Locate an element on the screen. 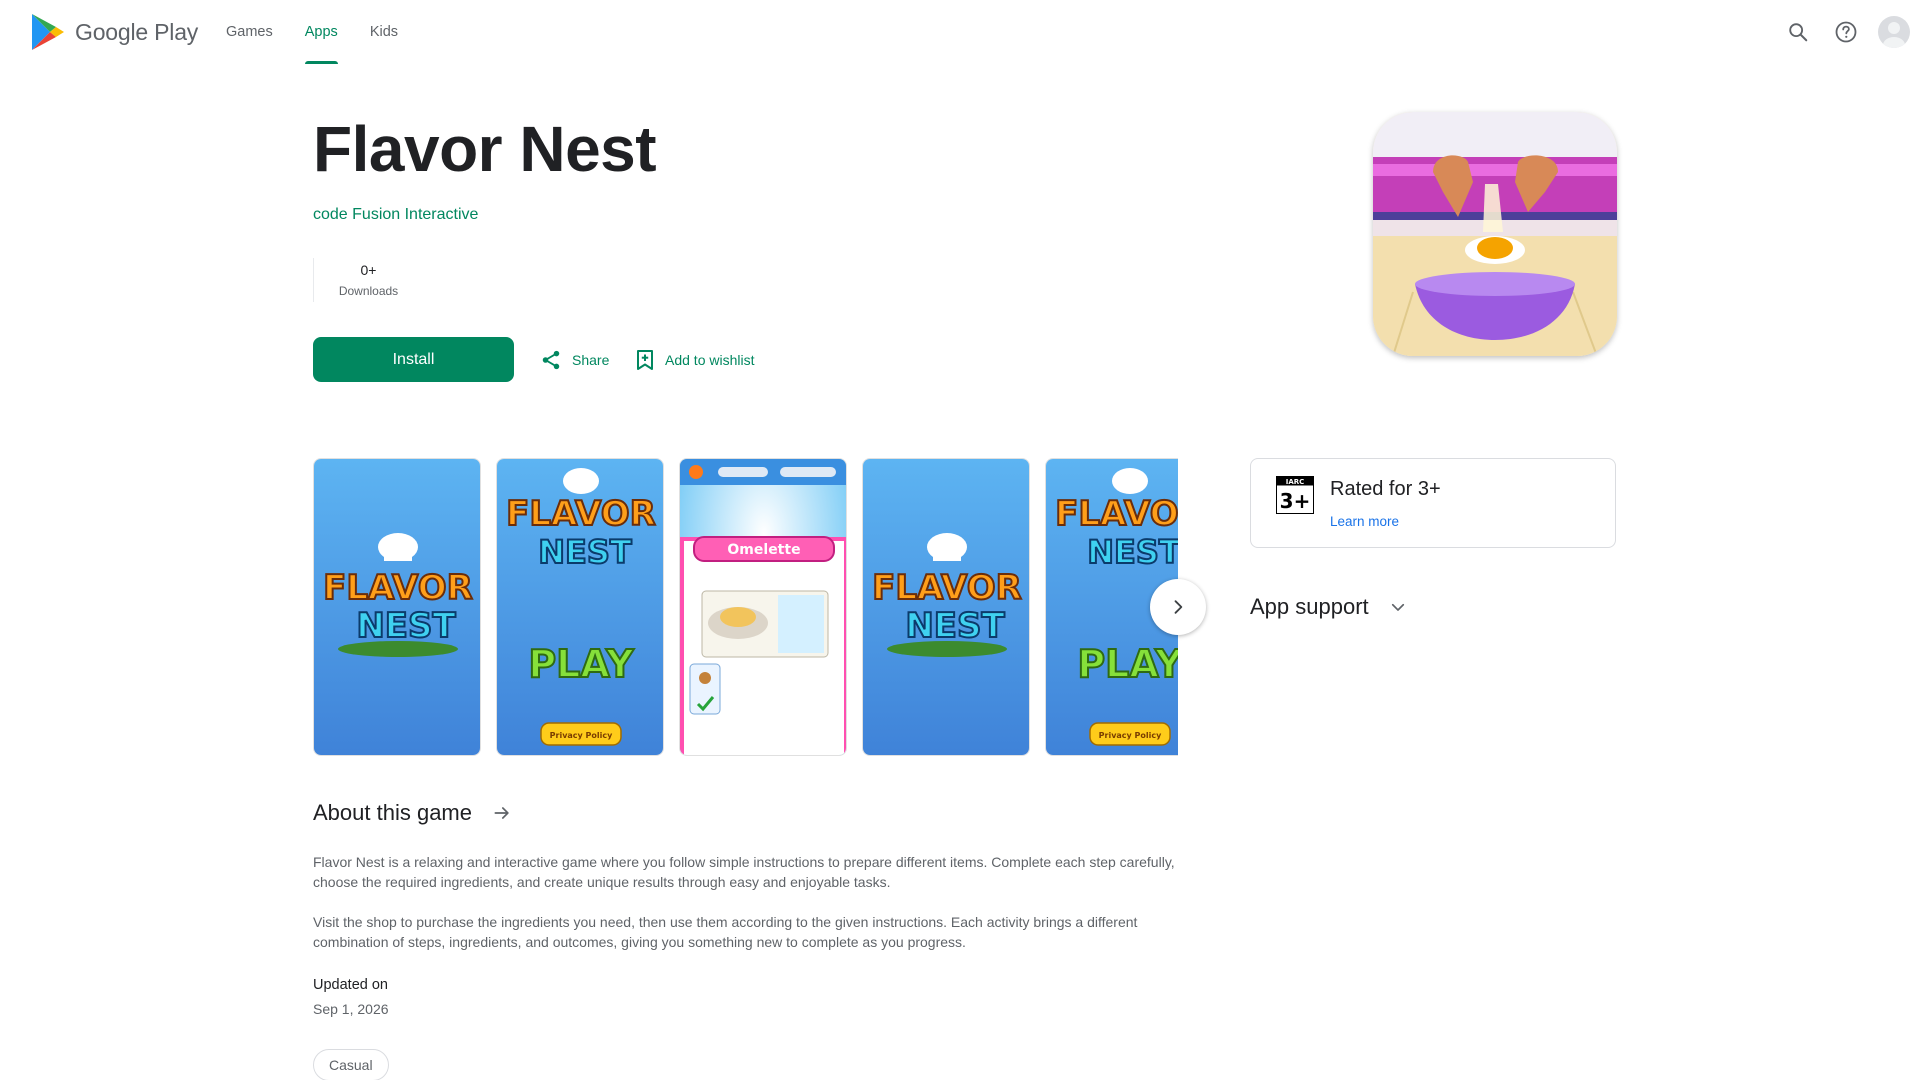 This screenshot has height=1080, width=1920. about-heading: About this game is located at coordinates (392, 812).